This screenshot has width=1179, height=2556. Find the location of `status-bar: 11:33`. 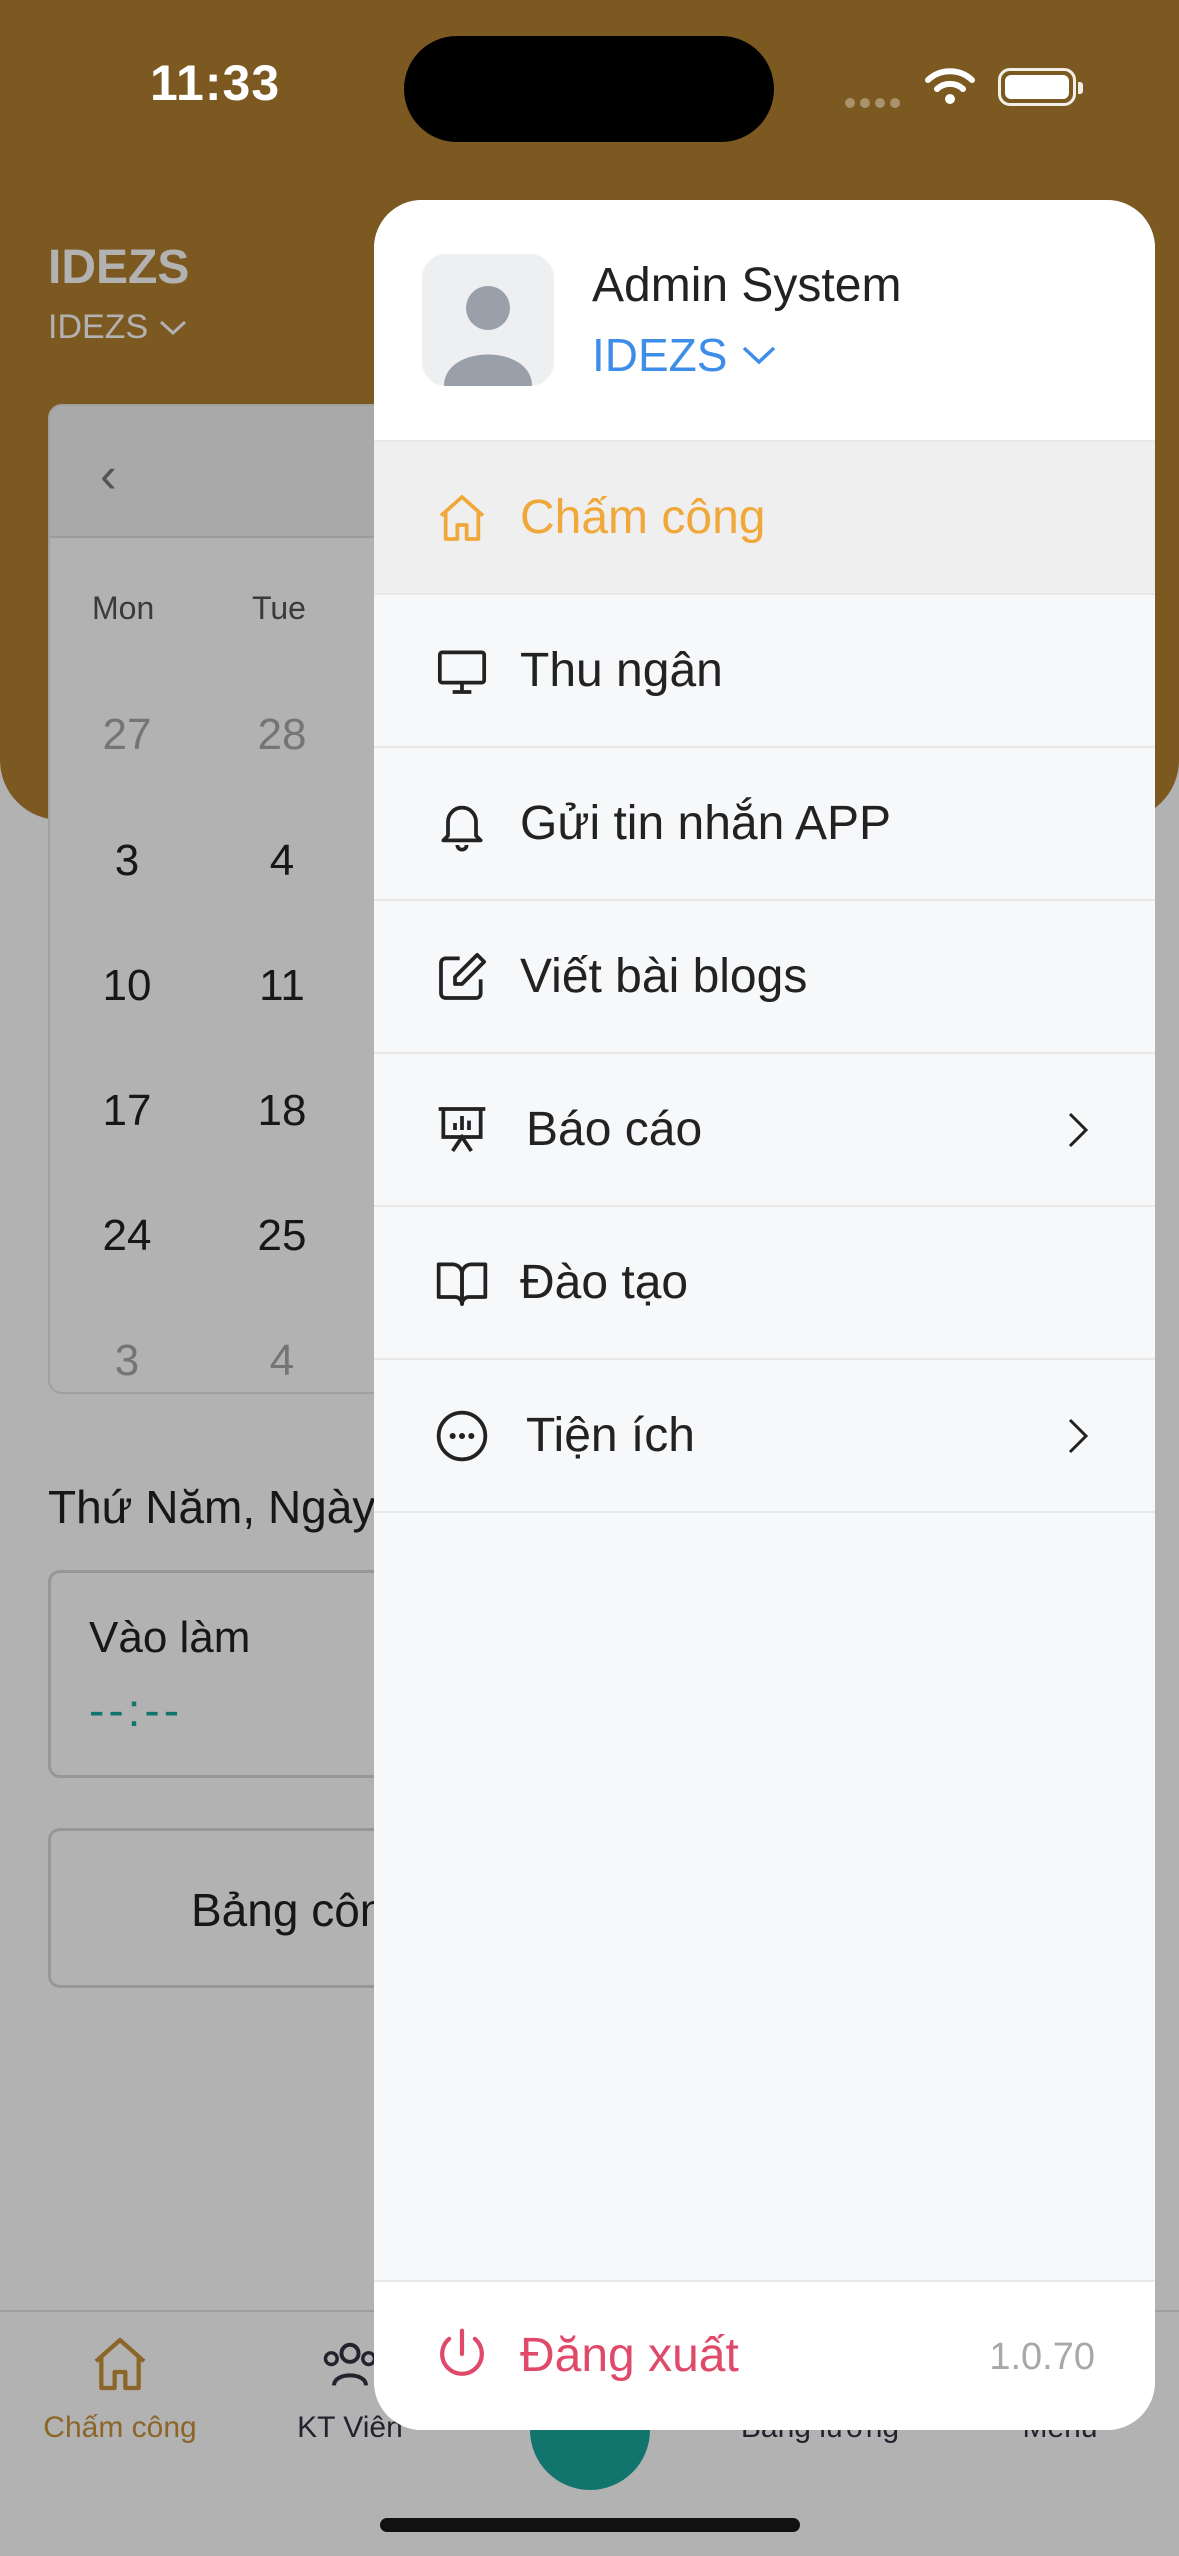

status-bar: 11:33 is located at coordinates (589, 85).